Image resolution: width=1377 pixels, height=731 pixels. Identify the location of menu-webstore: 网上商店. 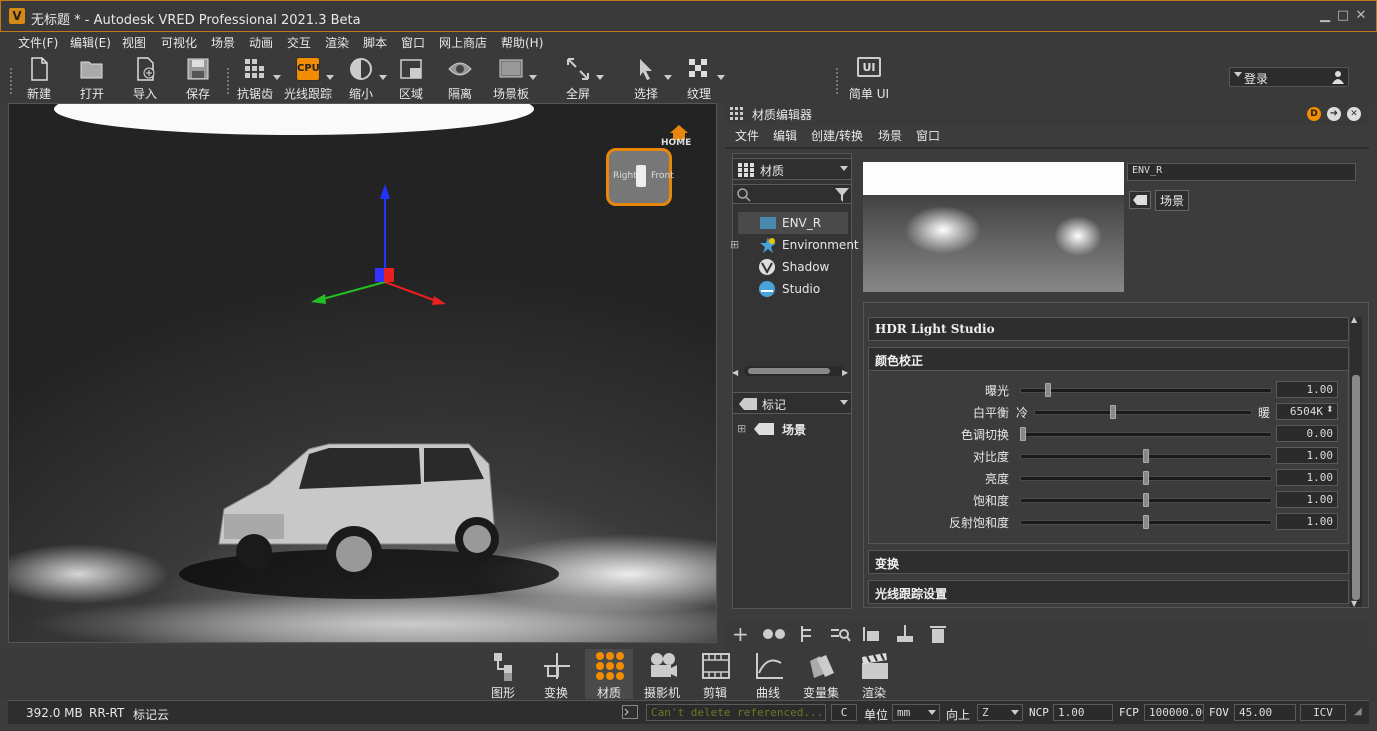
(463, 42).